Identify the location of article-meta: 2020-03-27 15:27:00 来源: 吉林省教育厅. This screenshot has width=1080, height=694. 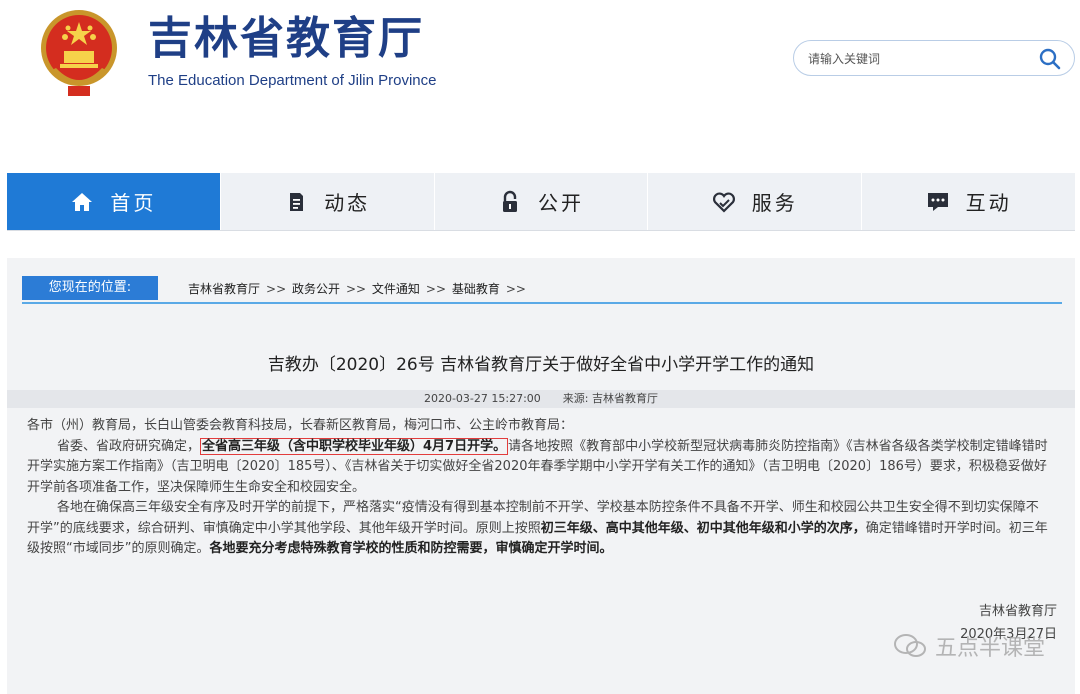
(541, 399).